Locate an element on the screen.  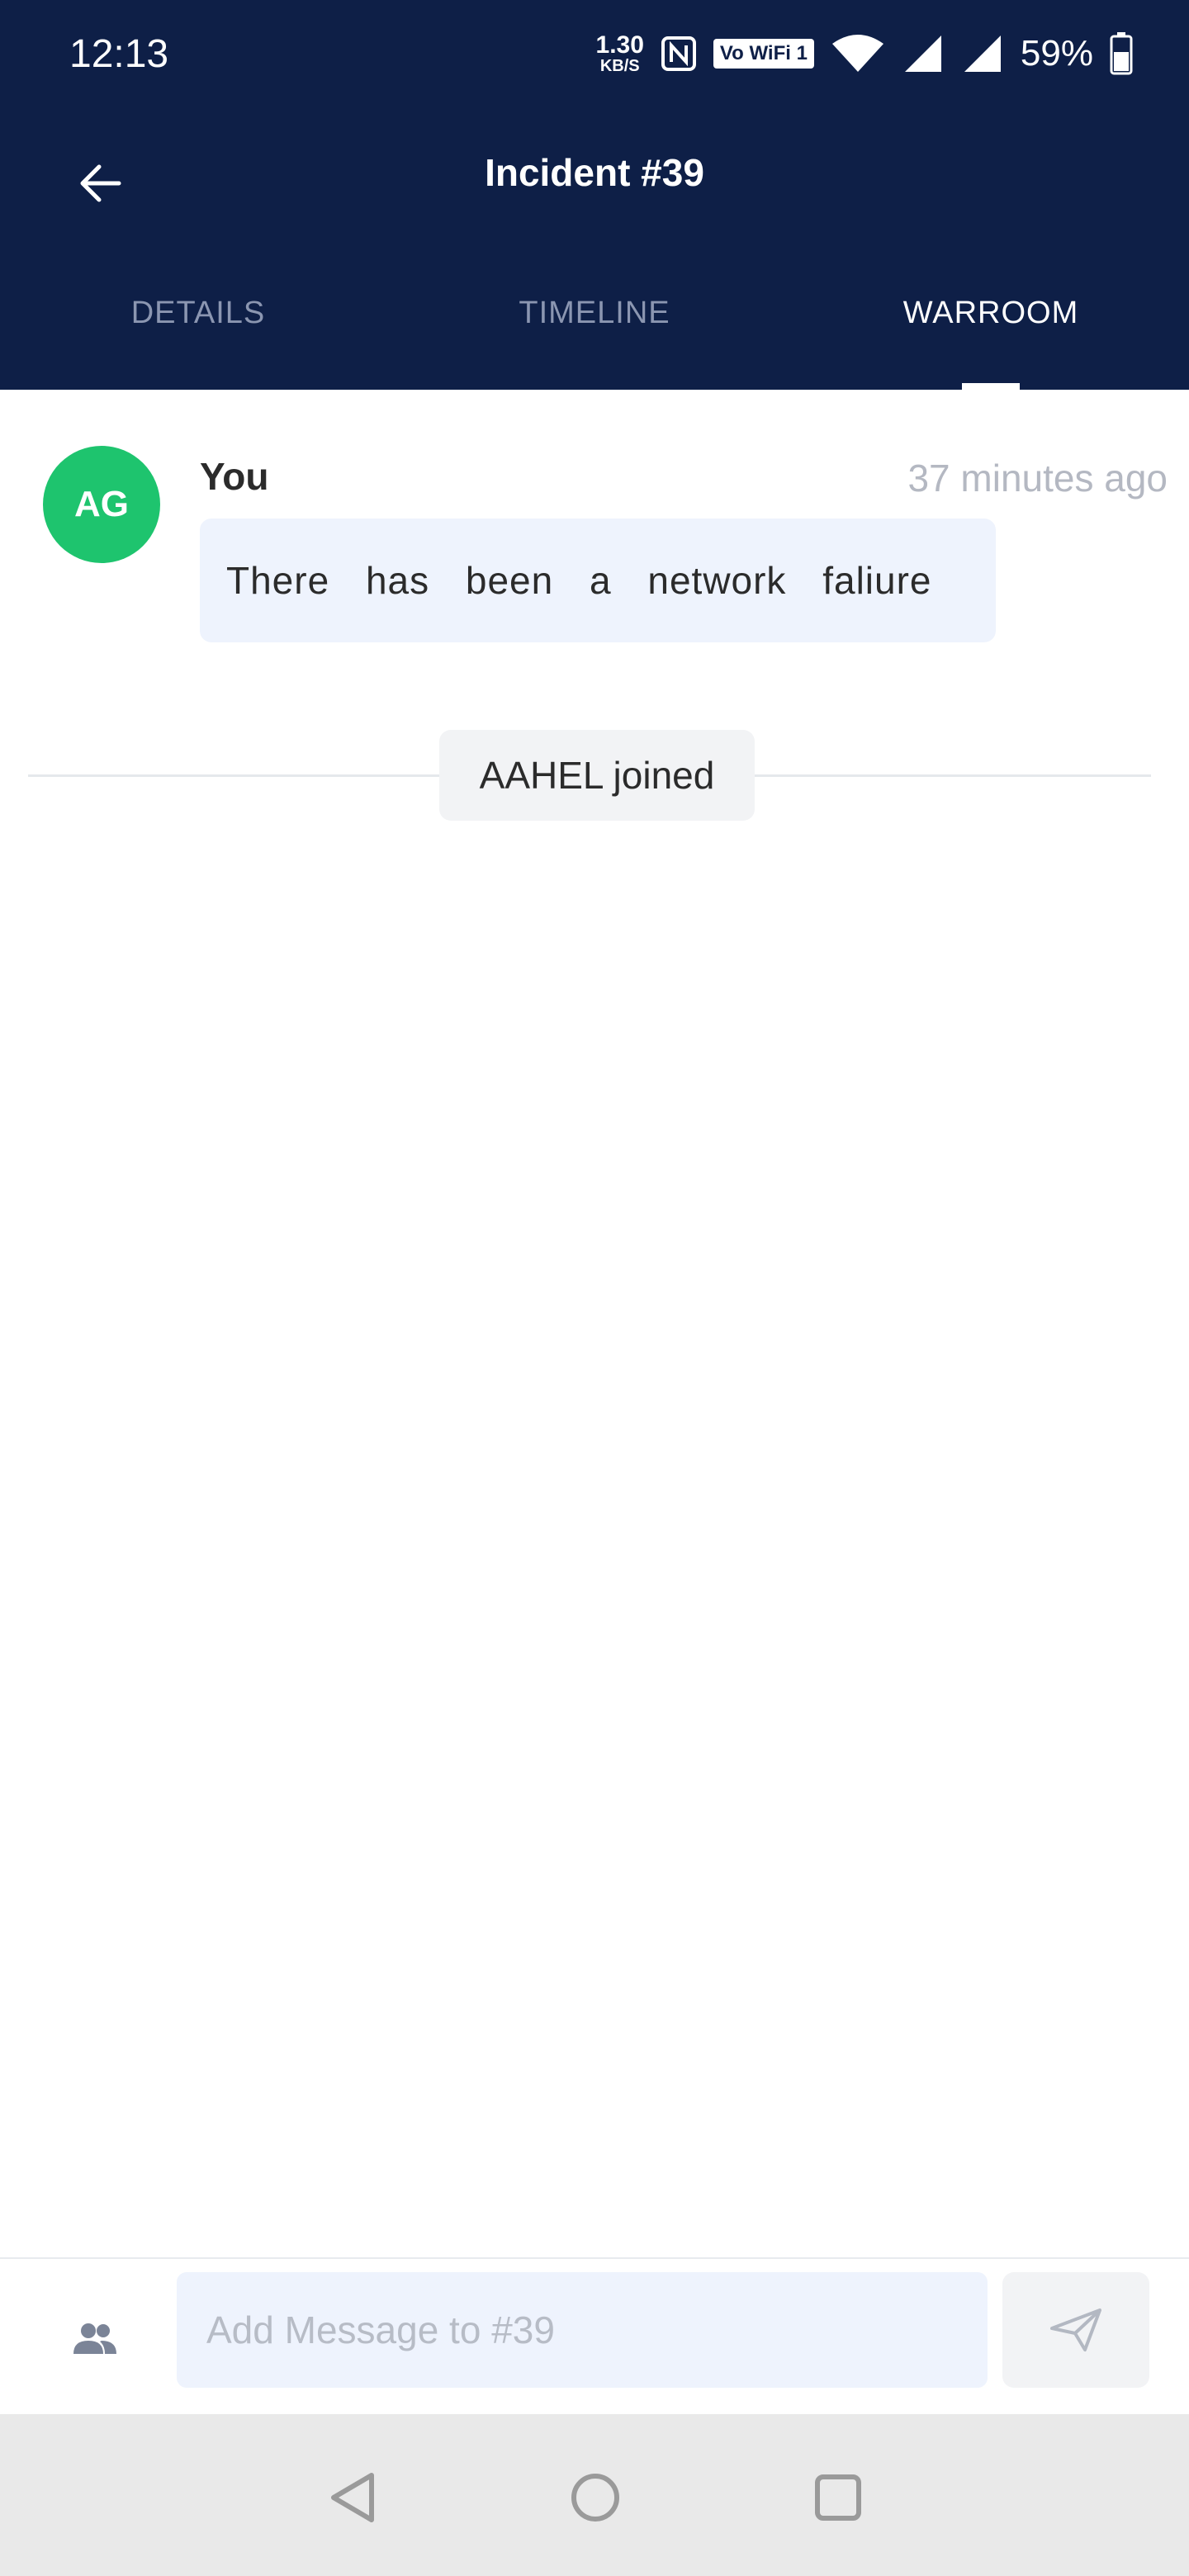
toolbar: Incident #39 is located at coordinates (594, 177).